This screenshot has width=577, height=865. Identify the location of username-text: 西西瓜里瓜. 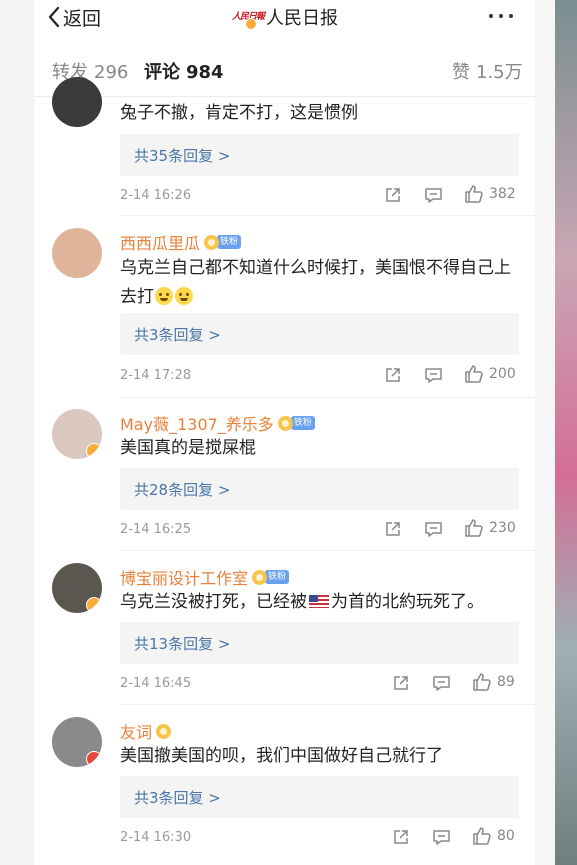
(160, 243).